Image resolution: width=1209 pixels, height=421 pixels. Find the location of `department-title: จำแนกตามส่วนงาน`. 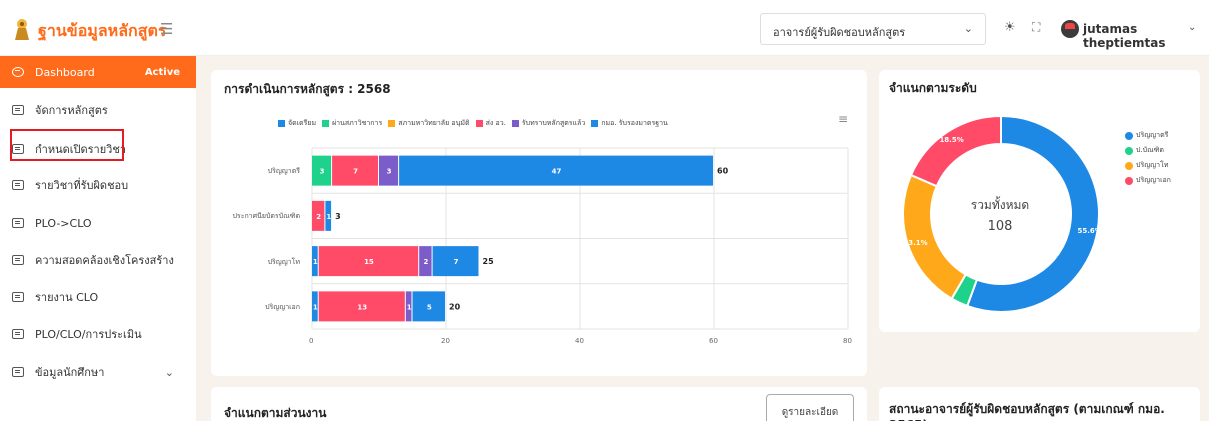

department-title: จำแนกตามส่วนงาน is located at coordinates (275, 413).